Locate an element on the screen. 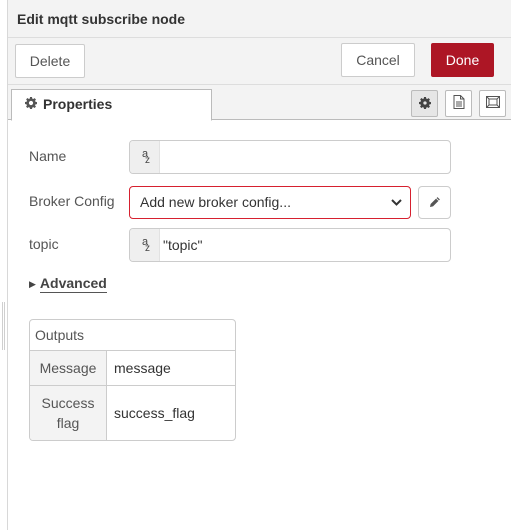 The height and width of the screenshot is (530, 511). edit-broker-button is located at coordinates (434, 202).